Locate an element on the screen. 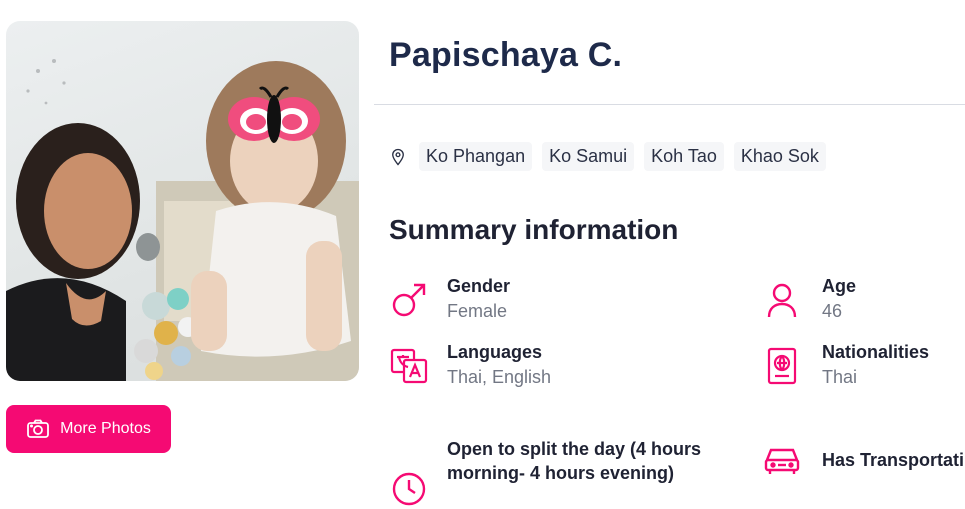 The width and height of the screenshot is (965, 509). nationalities-label: Nationalities is located at coordinates (876, 352).